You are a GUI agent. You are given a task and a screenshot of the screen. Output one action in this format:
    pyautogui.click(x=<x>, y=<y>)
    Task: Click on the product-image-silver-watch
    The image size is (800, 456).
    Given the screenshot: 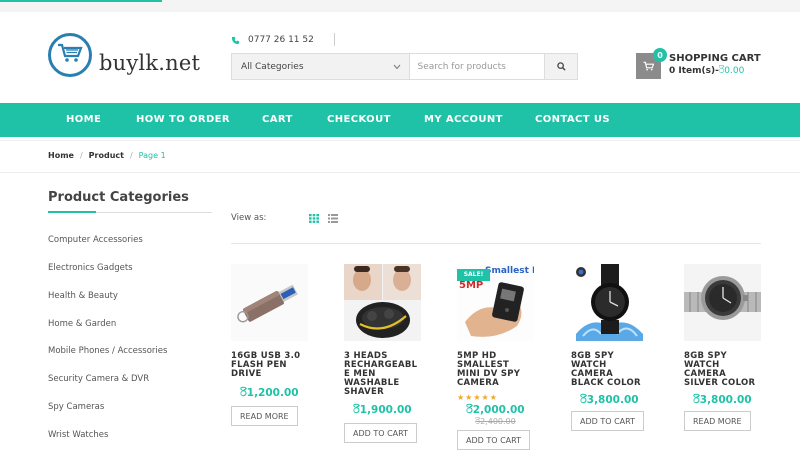 What is the action you would take?
    pyautogui.click(x=722, y=302)
    